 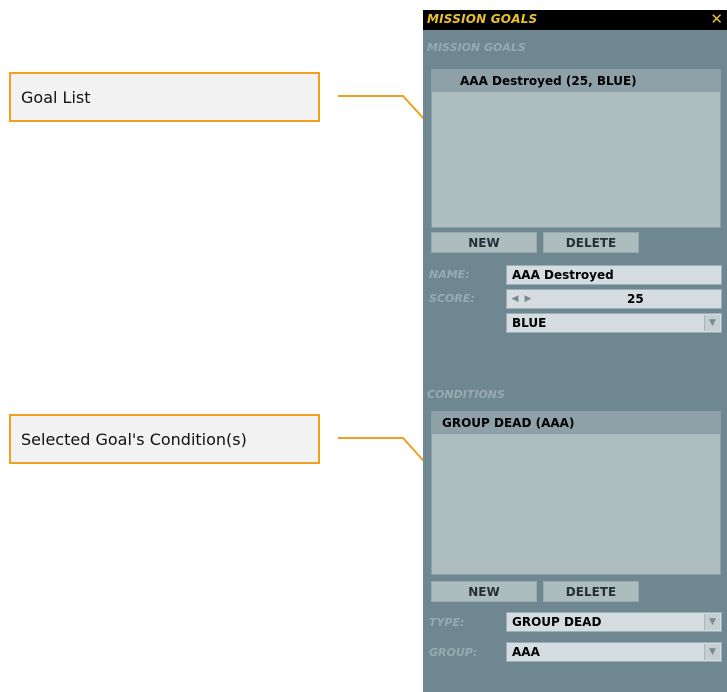 What do you see at coordinates (134, 439) in the screenshot?
I see `callout-conditions-text: Selected Goal's Condition(s)` at bounding box center [134, 439].